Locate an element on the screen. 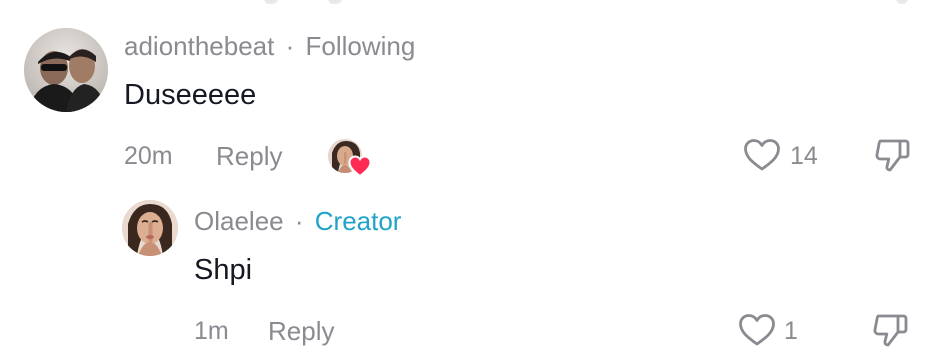  comment-timestamp: 20m is located at coordinates (148, 156).